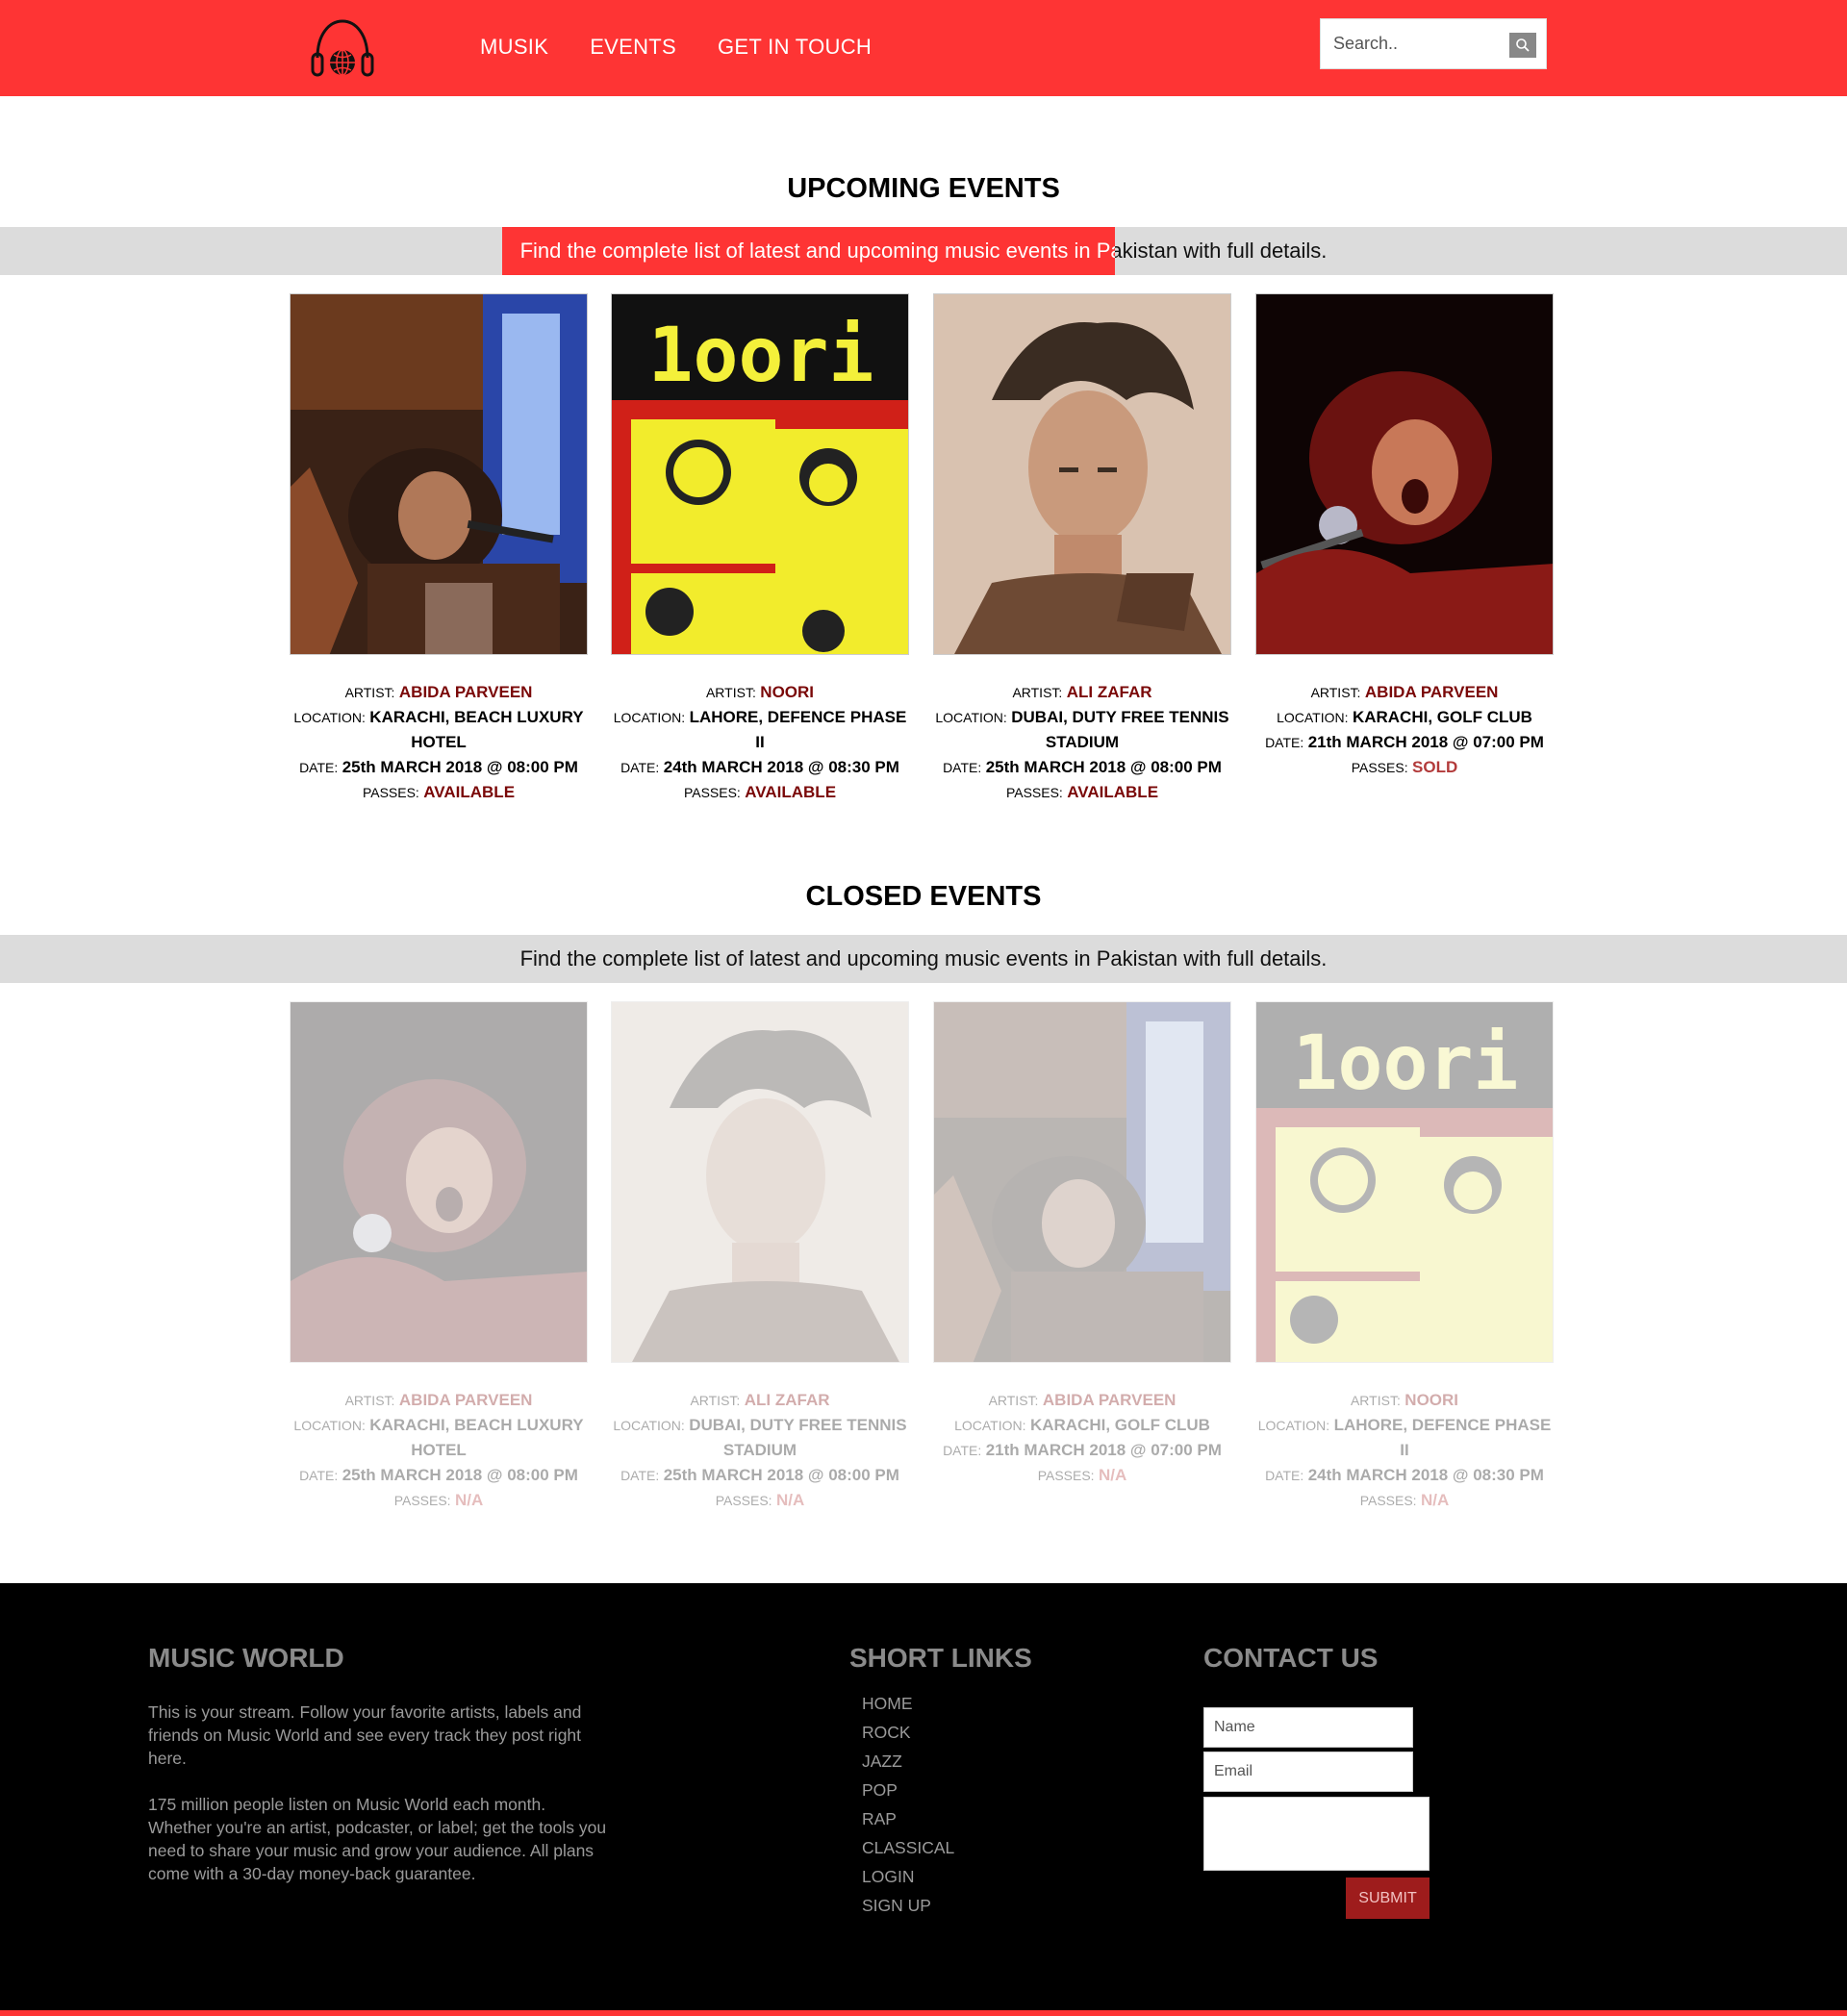 This screenshot has height=2016, width=1847. What do you see at coordinates (924, 188) in the screenshot?
I see `upcoming-events-title: UPCOMING EVENTS` at bounding box center [924, 188].